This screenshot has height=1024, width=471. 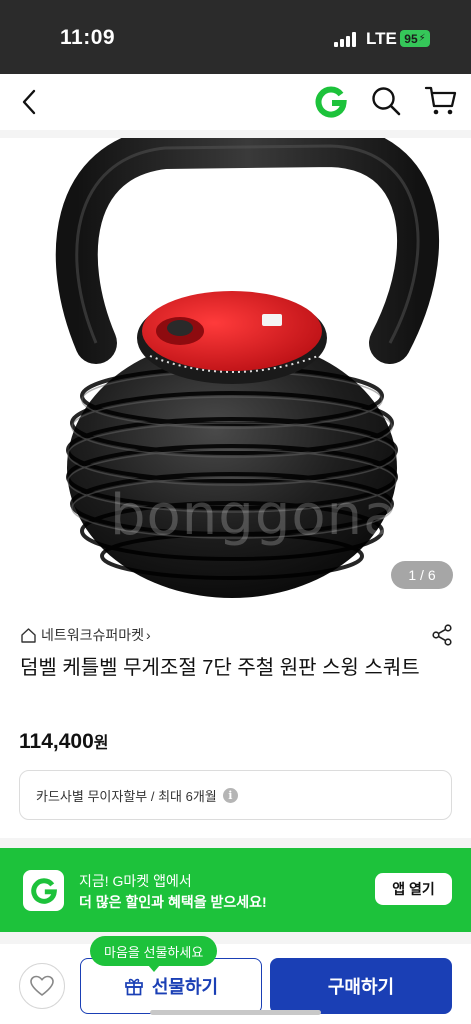 What do you see at coordinates (88, 37) in the screenshot?
I see `status-time: 11:09` at bounding box center [88, 37].